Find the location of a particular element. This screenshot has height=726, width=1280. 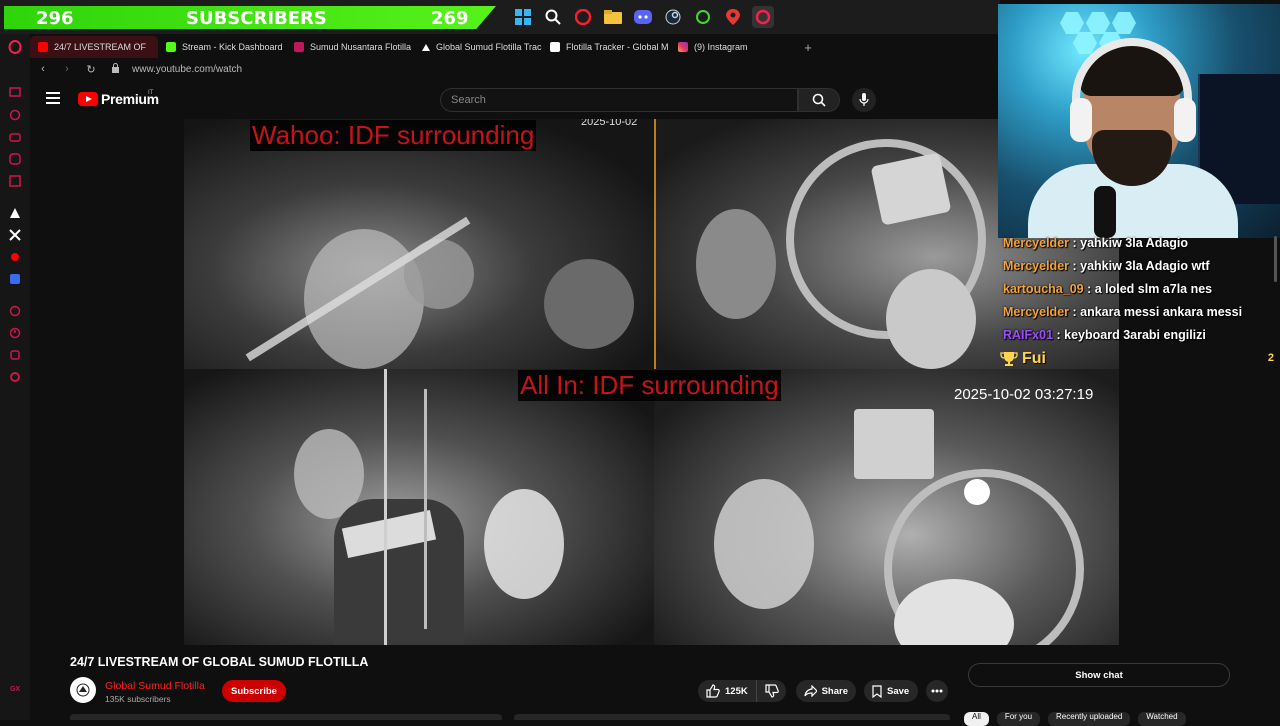

chat-text: keyboard 3arabi engilizi is located at coordinates (1135, 335).